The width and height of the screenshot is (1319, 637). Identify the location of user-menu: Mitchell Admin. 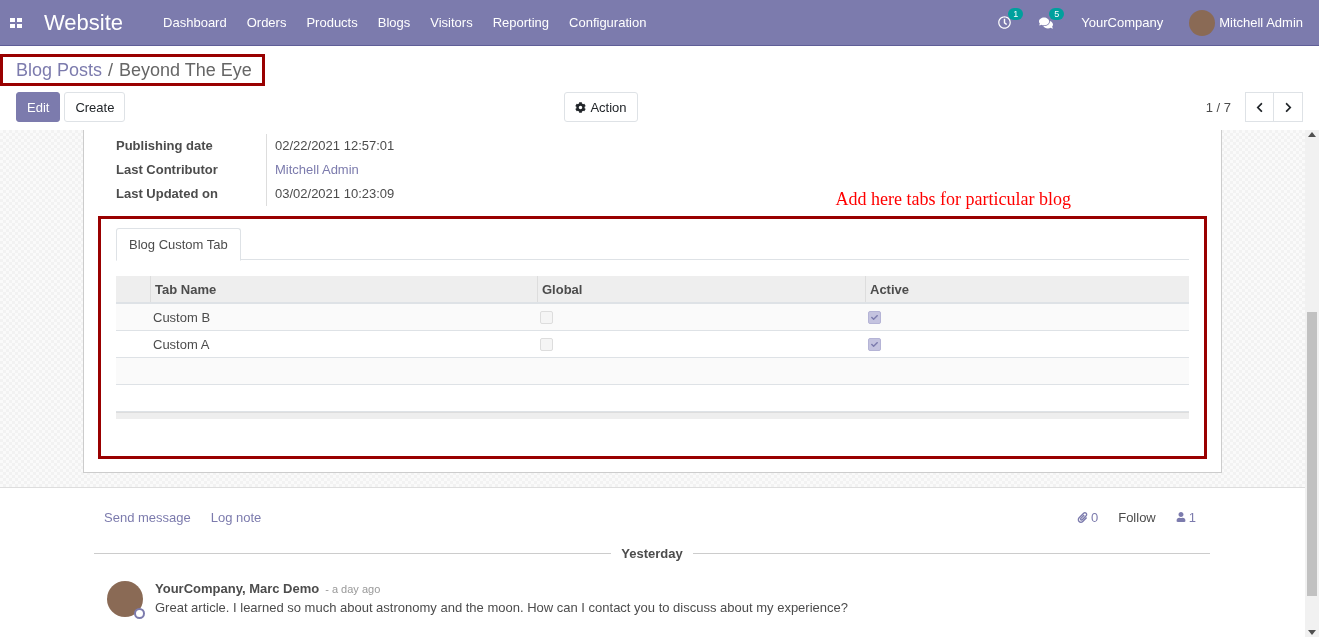
(1261, 22).